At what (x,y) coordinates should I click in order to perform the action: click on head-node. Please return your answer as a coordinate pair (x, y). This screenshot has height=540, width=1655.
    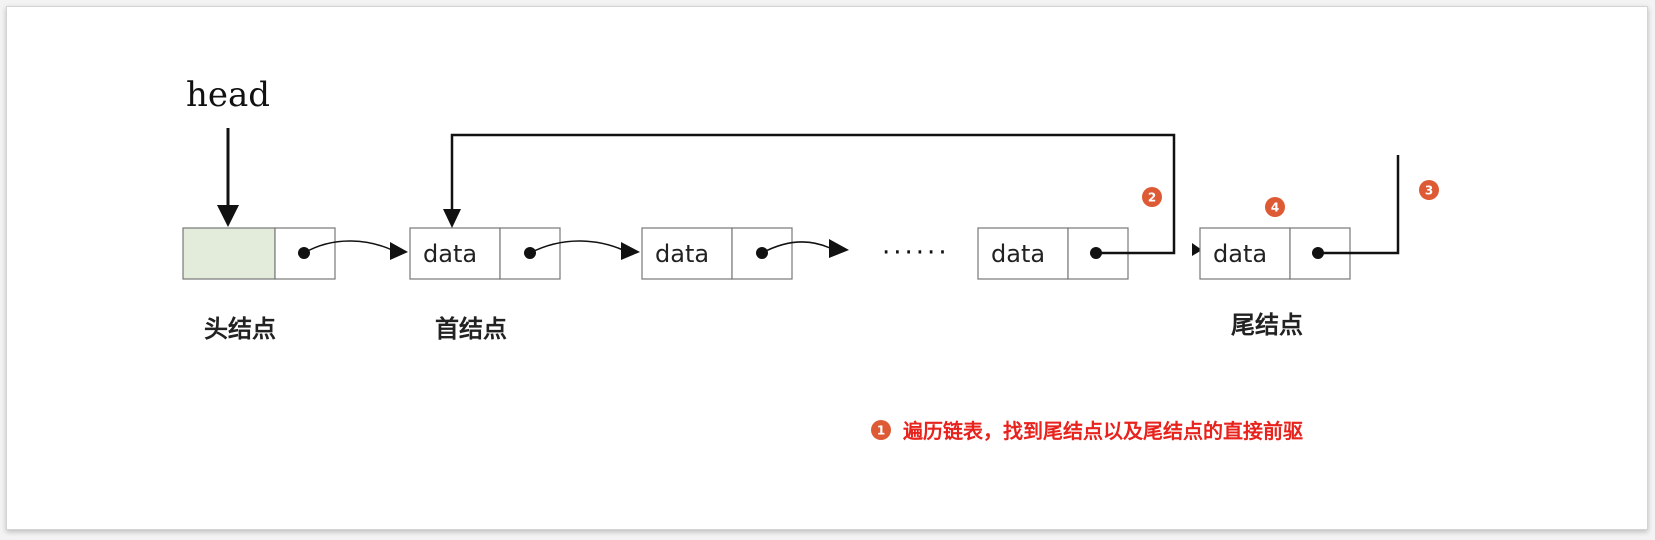
    Looking at the image, I should click on (259, 253).